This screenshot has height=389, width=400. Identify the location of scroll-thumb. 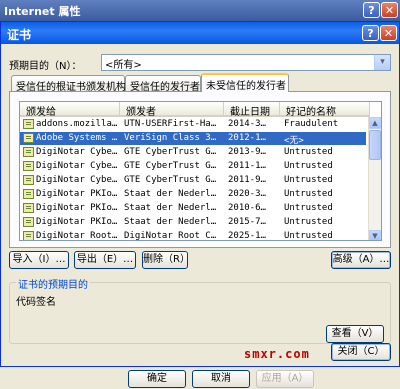
(375, 145).